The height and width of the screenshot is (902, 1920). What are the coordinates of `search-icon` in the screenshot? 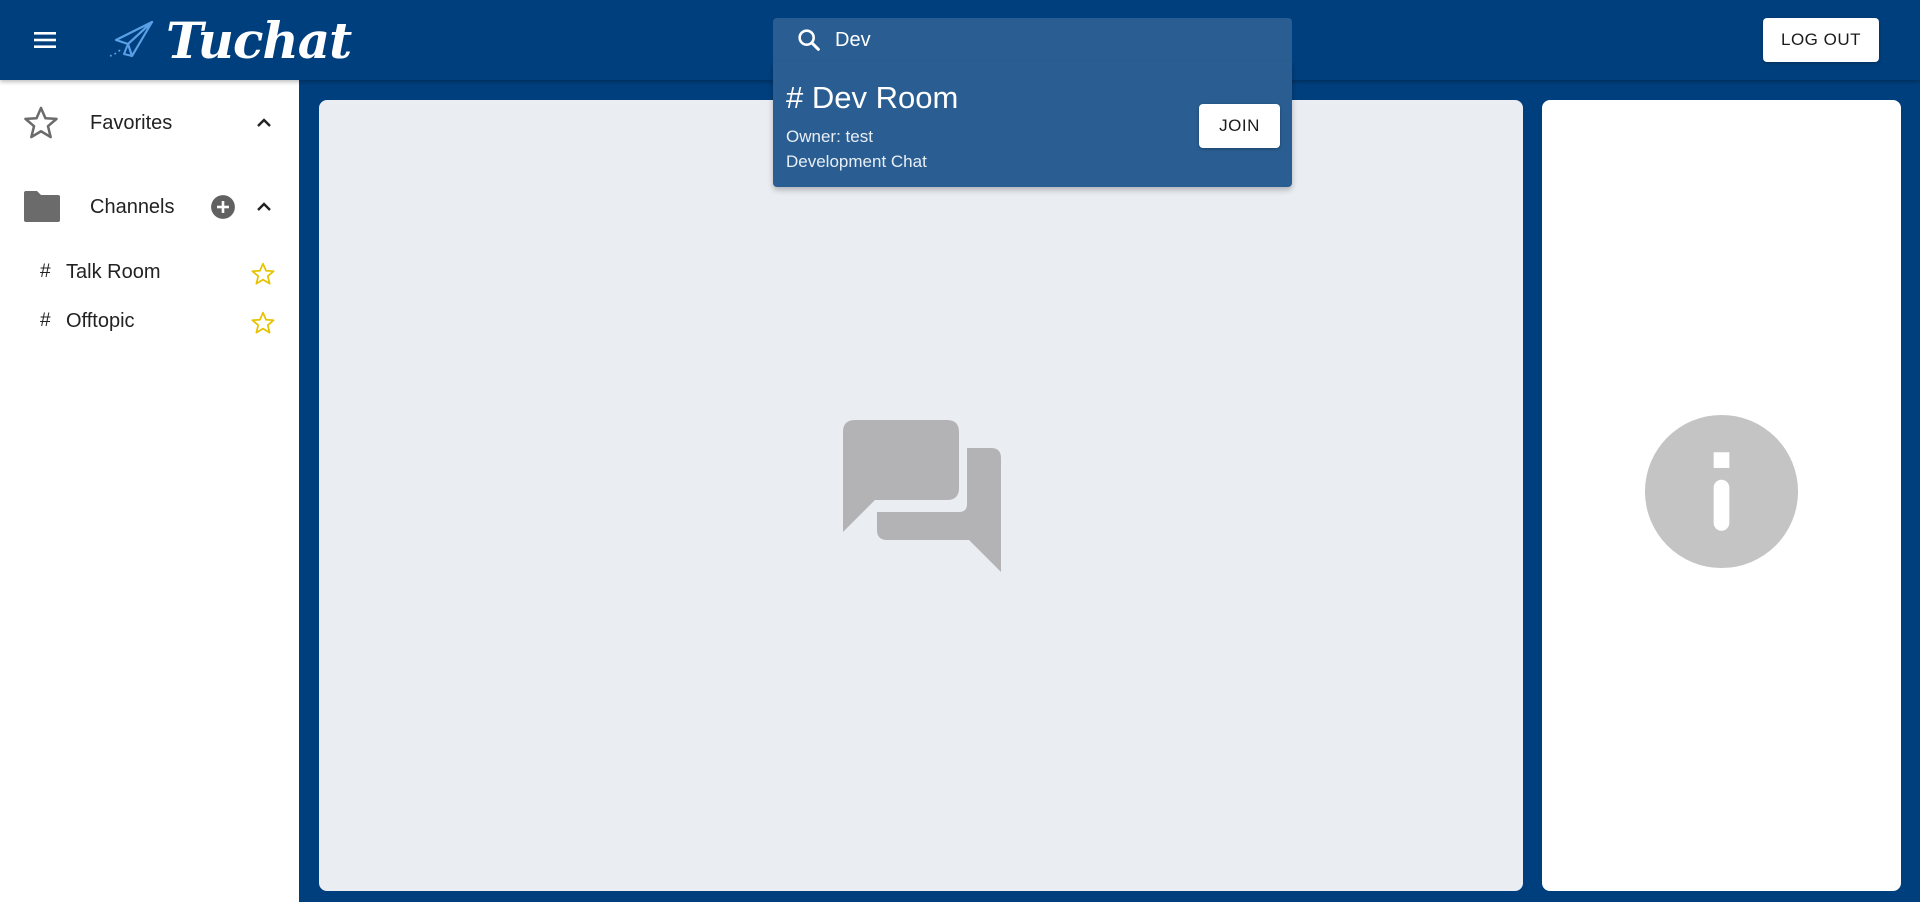 It's located at (809, 40).